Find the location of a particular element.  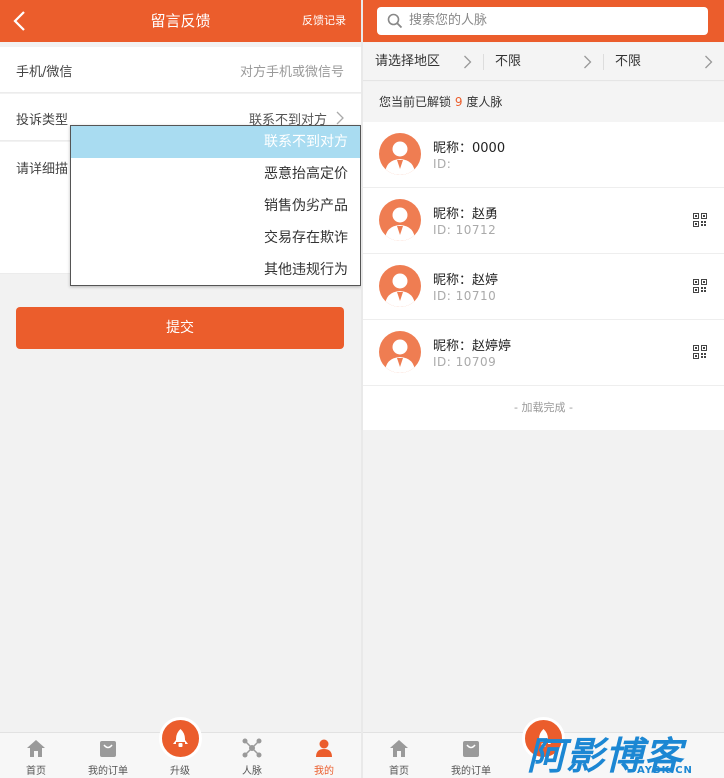

submit-button: 提交 is located at coordinates (180, 328).